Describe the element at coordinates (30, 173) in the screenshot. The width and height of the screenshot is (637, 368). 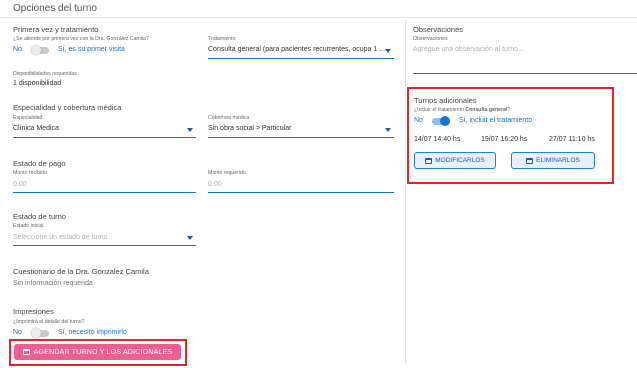
I see `amount-received-label: Monto recibido` at that location.